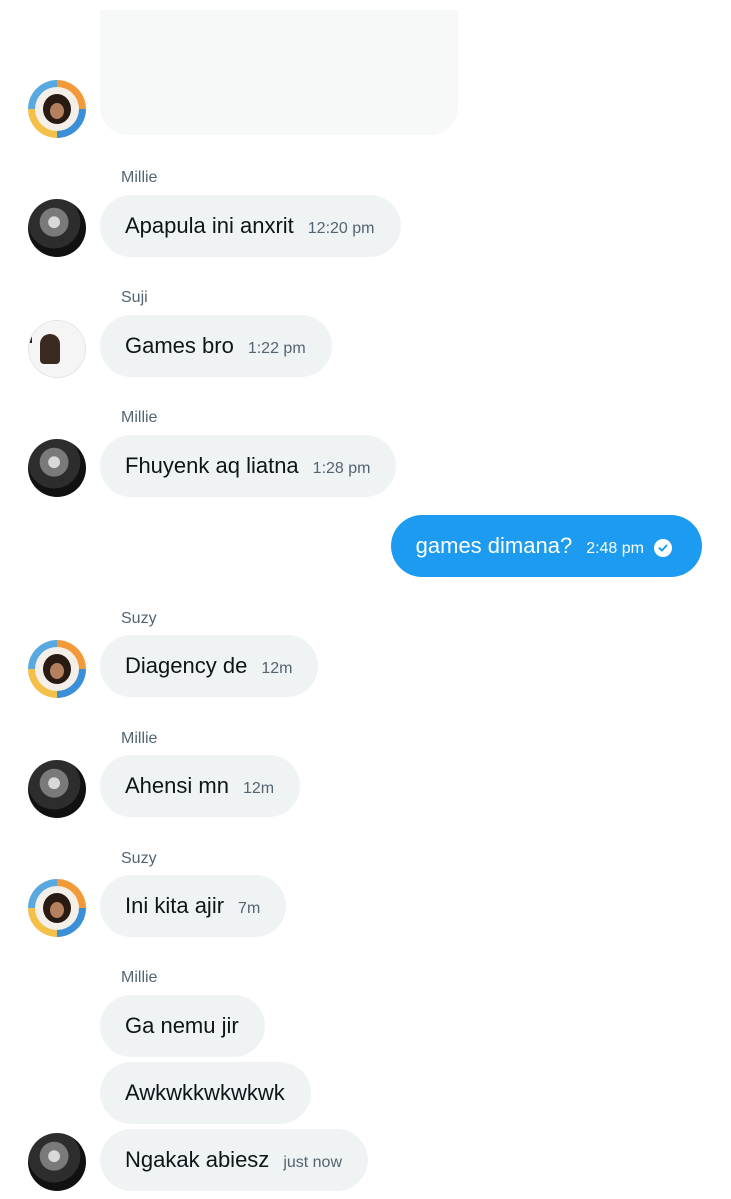  What do you see at coordinates (279, 5) in the screenshot?
I see `media-card-top` at bounding box center [279, 5].